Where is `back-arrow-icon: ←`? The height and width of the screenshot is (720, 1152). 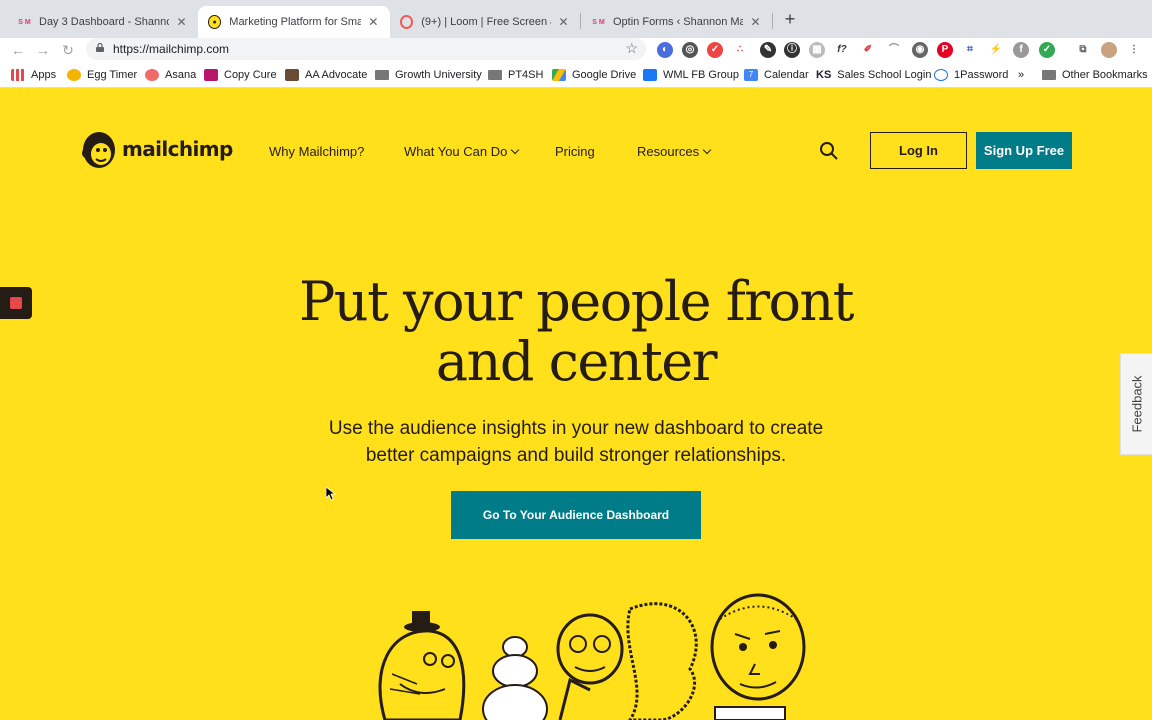
back-arrow-icon: ← is located at coordinates (18, 50).